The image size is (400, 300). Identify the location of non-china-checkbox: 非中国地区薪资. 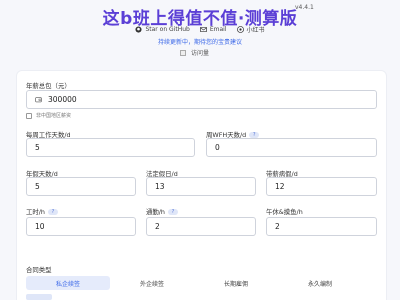
(48, 115).